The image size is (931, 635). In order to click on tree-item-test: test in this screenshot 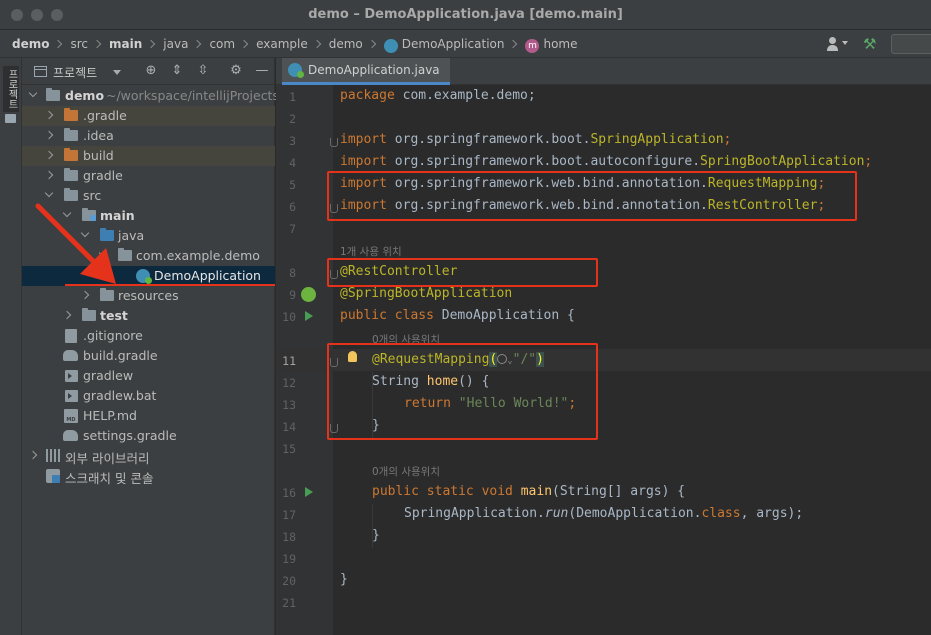, I will do `click(148, 316)`.